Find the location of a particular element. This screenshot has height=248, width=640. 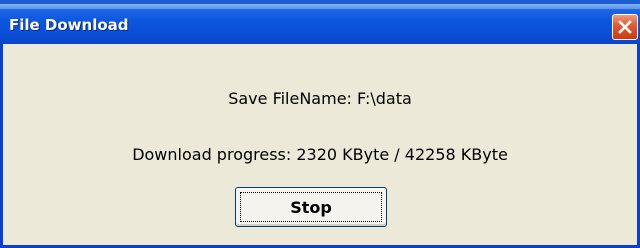

stop-button-label: Stop is located at coordinates (311, 207).